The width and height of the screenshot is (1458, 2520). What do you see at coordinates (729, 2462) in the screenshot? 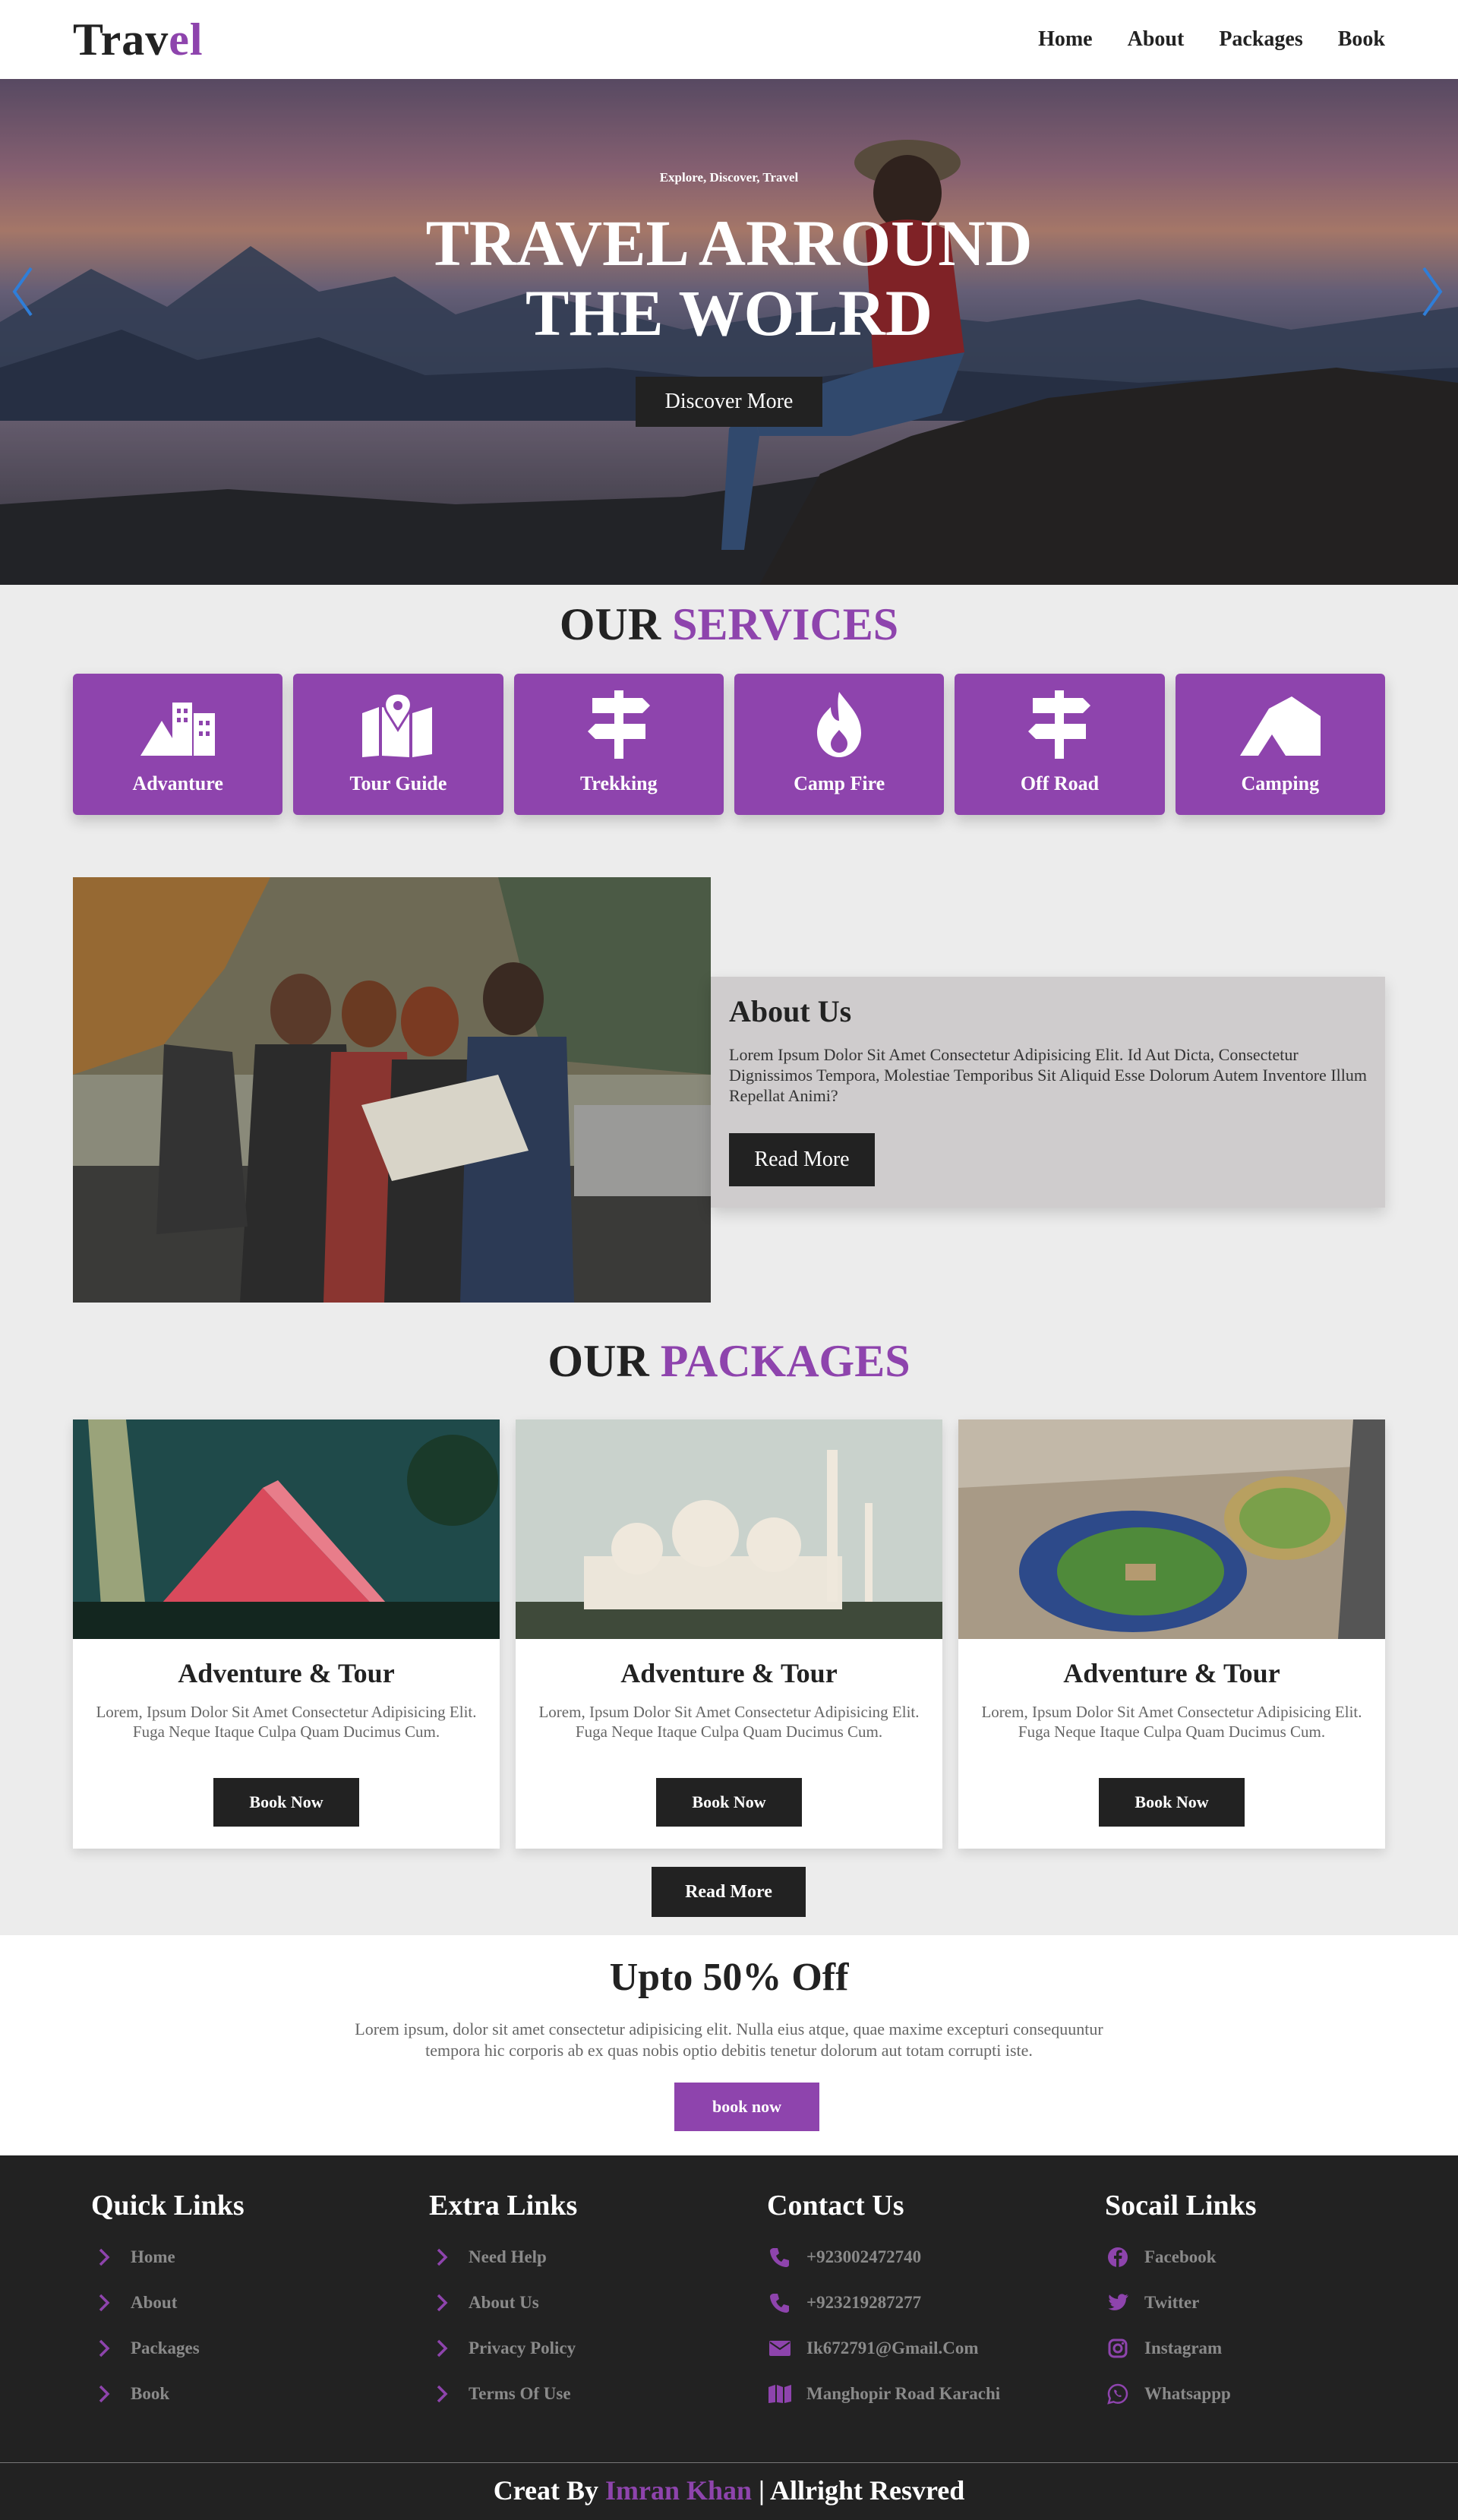
I see `footer-divider` at bounding box center [729, 2462].